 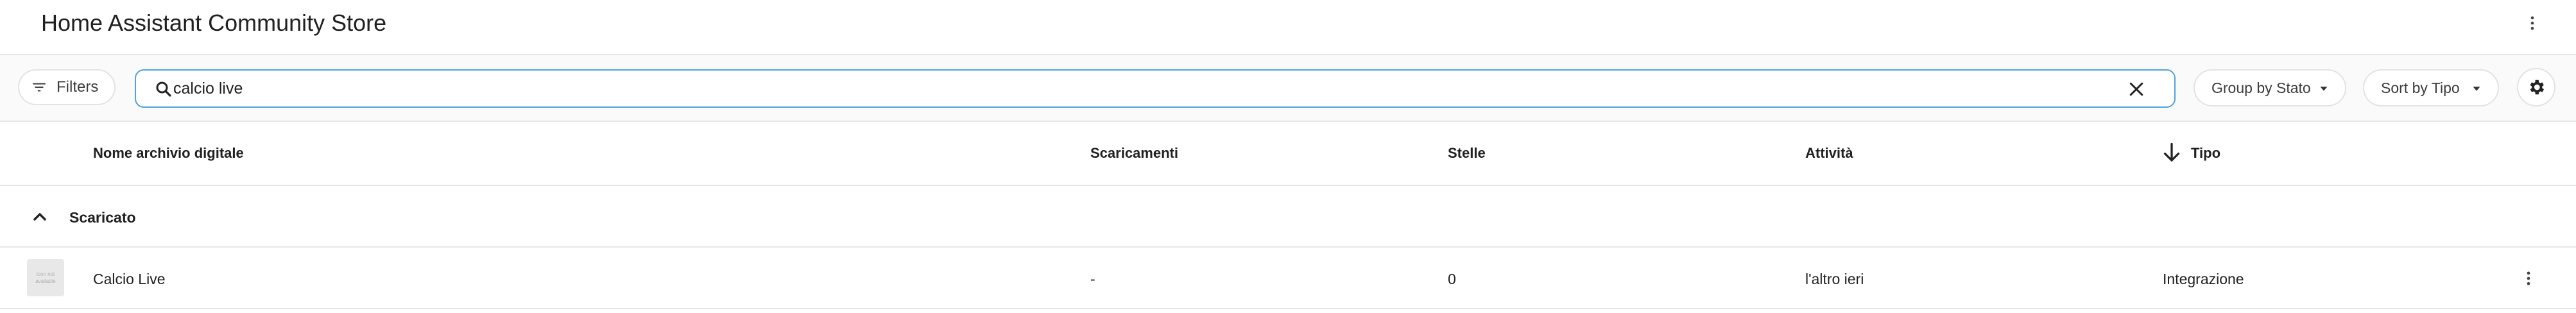 I want to click on search-input, so click(x=1136, y=88).